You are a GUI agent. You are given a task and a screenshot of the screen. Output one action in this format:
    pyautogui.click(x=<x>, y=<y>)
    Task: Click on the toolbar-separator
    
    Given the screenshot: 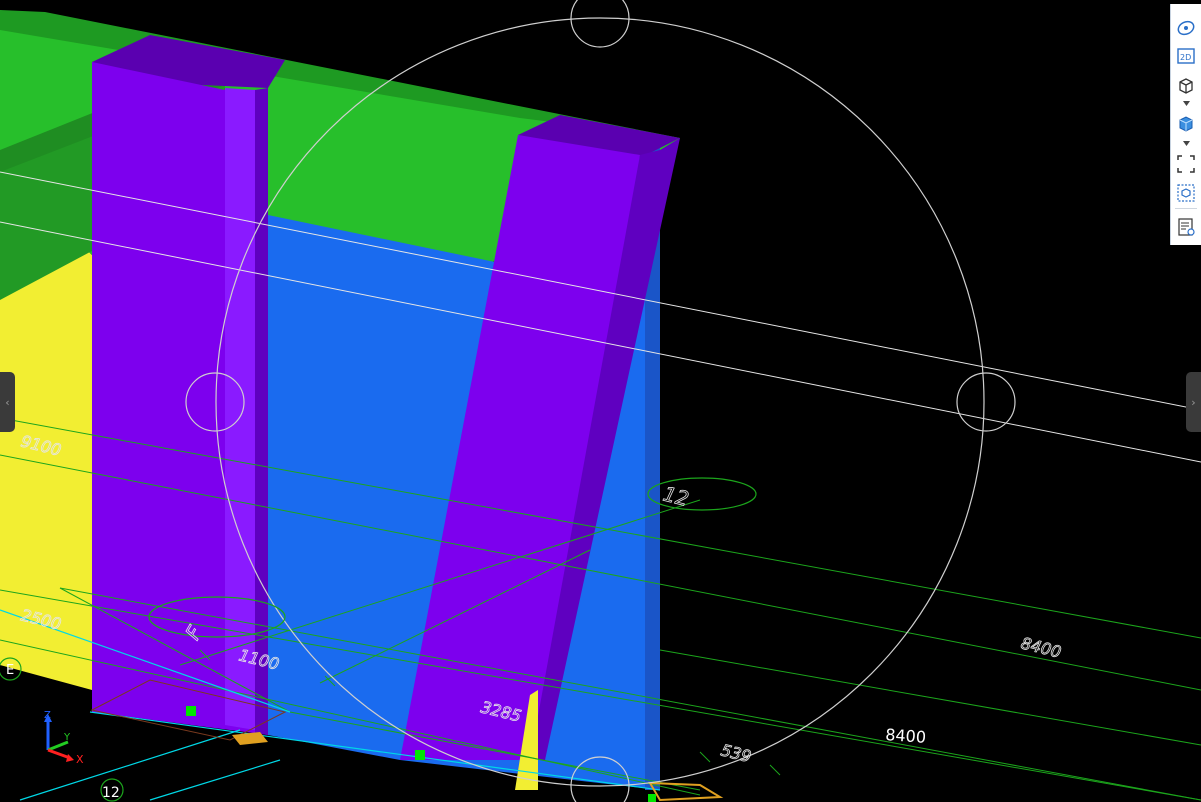 What is the action you would take?
    pyautogui.click(x=1186, y=208)
    